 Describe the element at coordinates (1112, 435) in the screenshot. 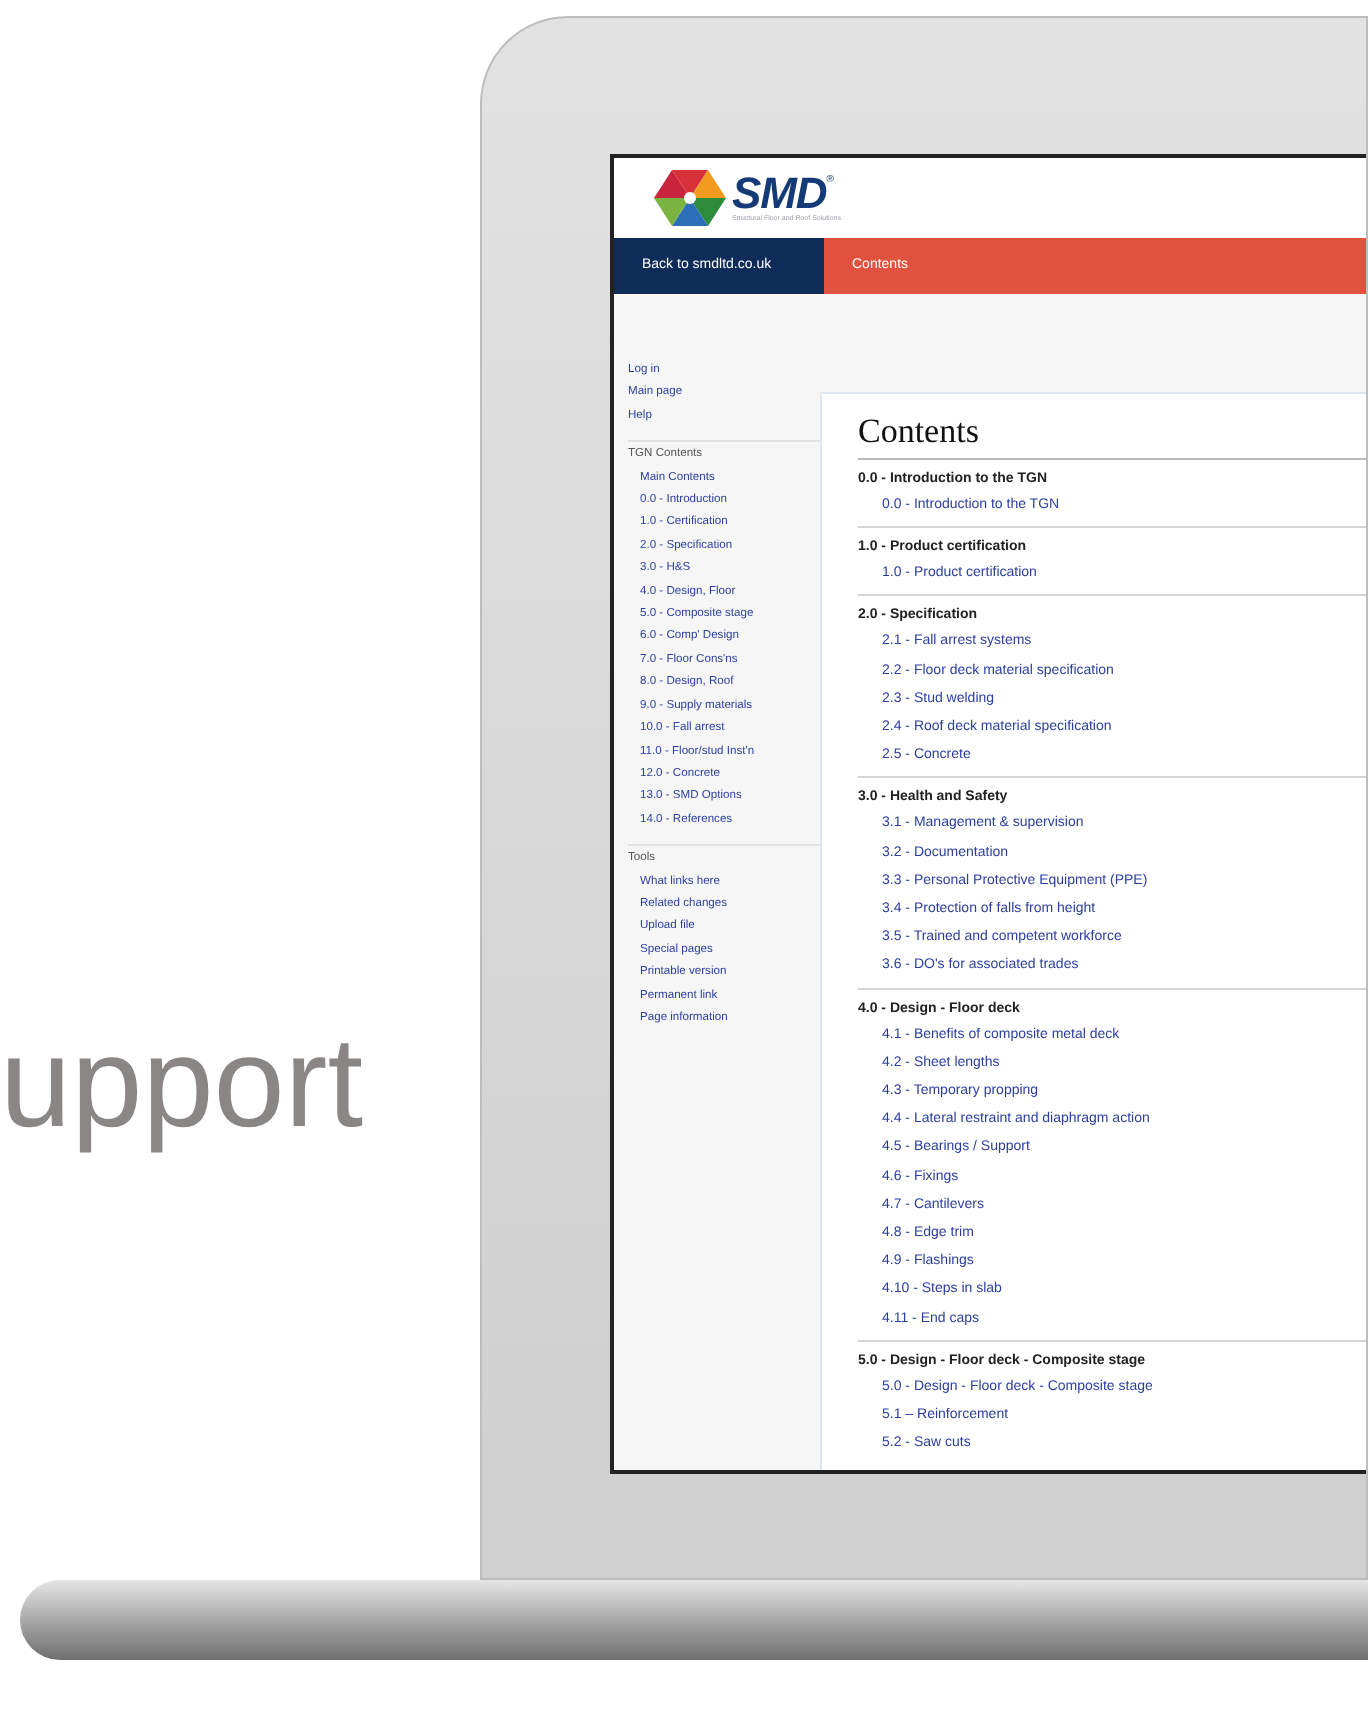

I see `page-title: Contents` at that location.